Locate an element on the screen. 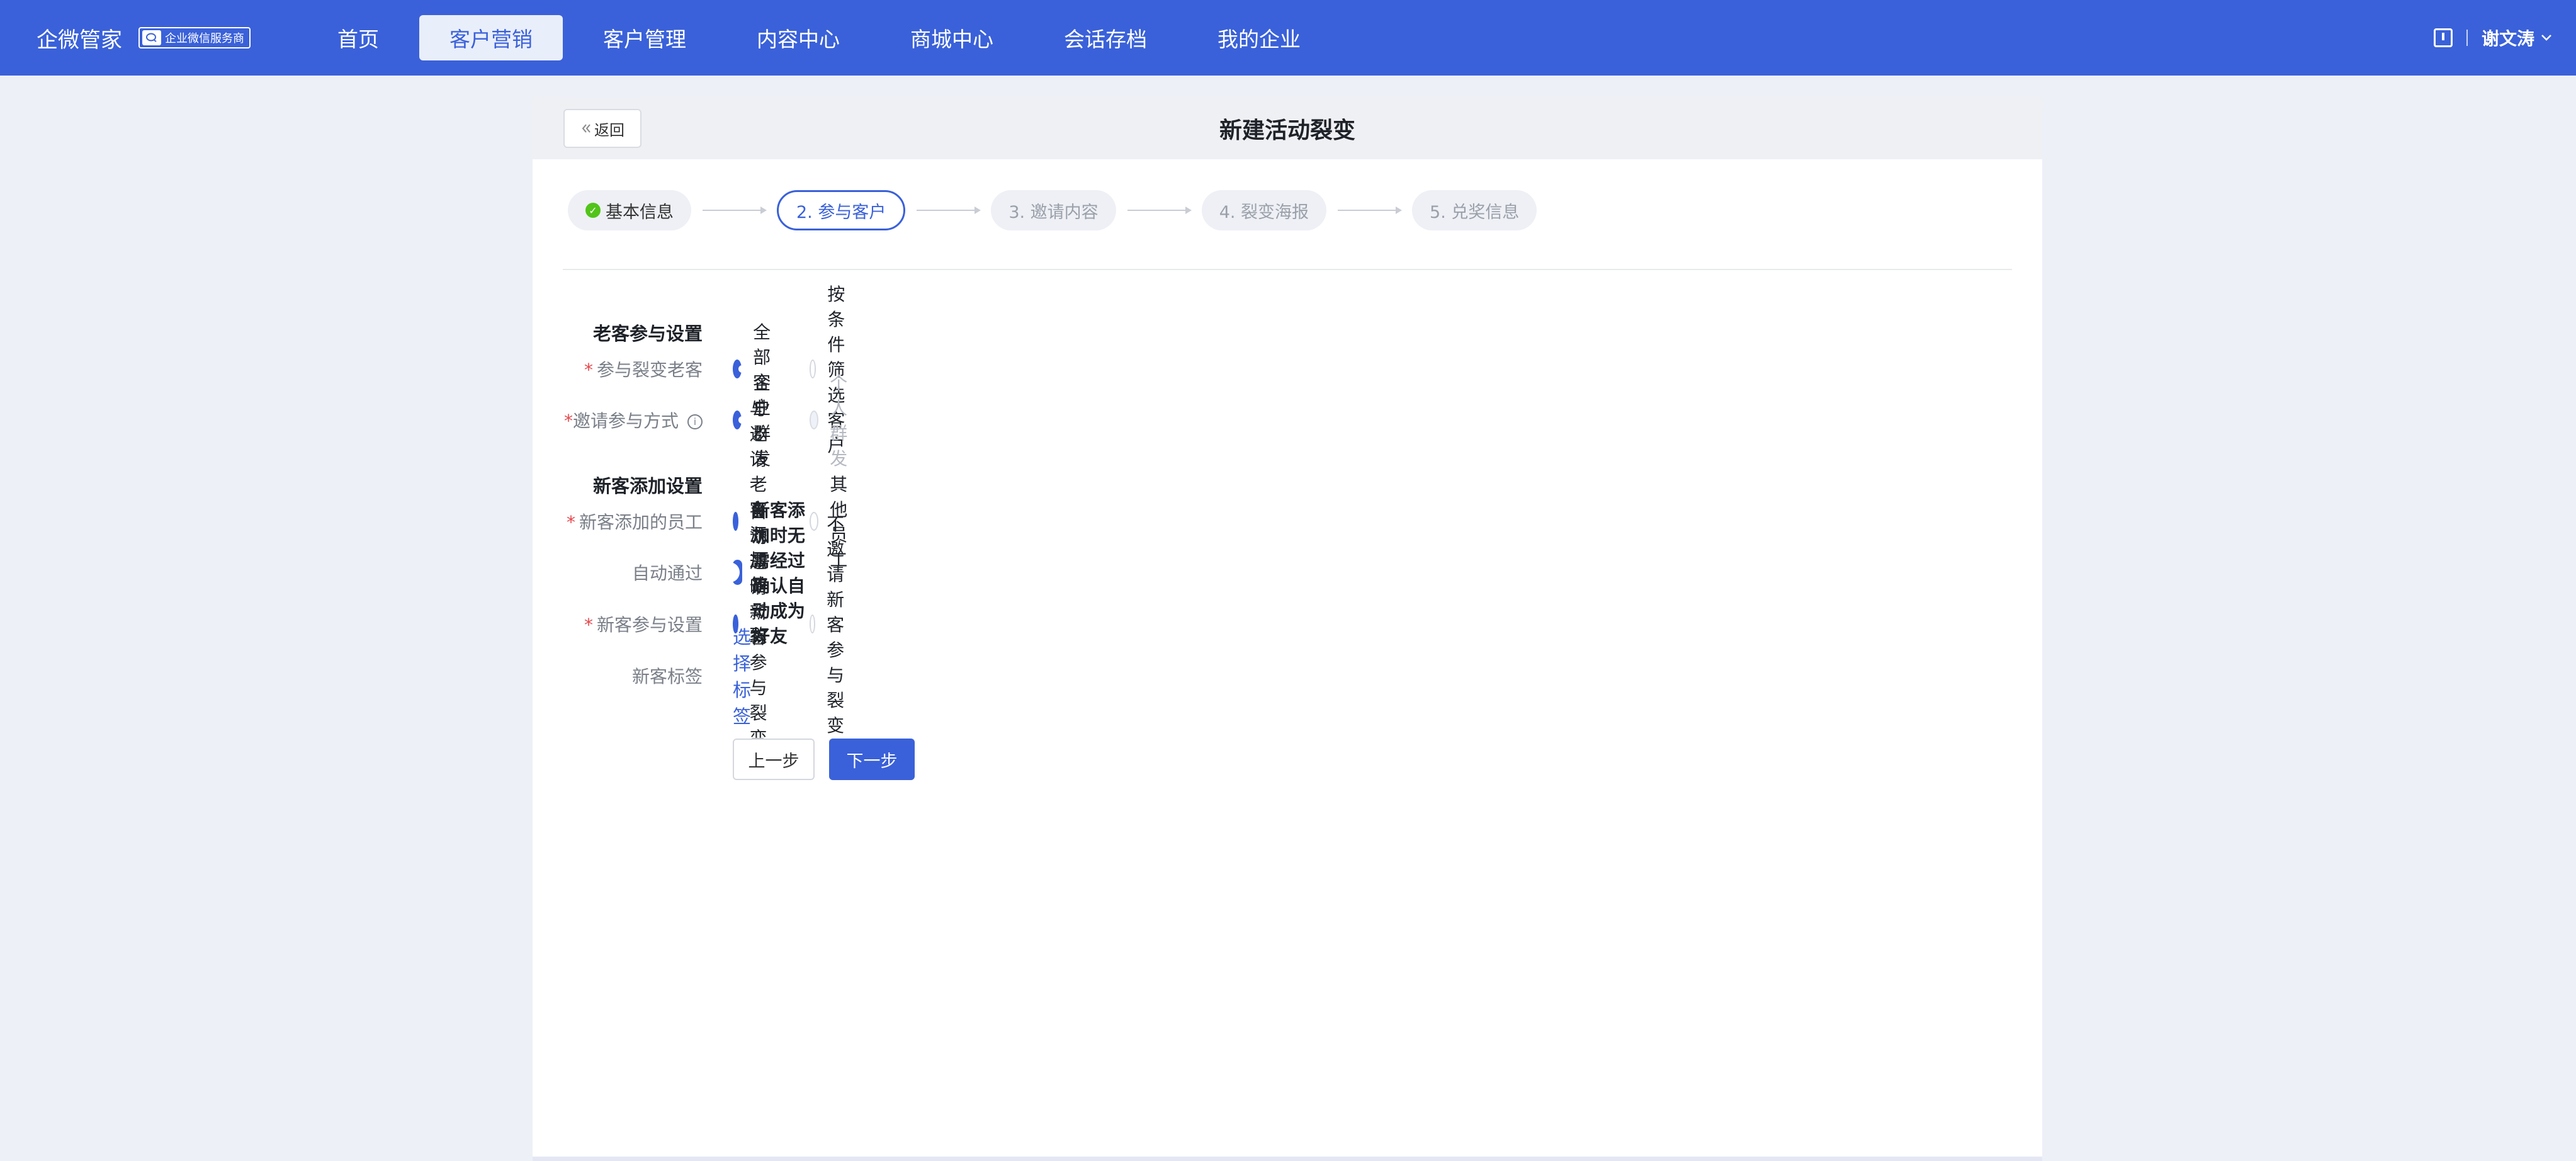  participants-label: * 参与裂变老客 is located at coordinates (618, 369).